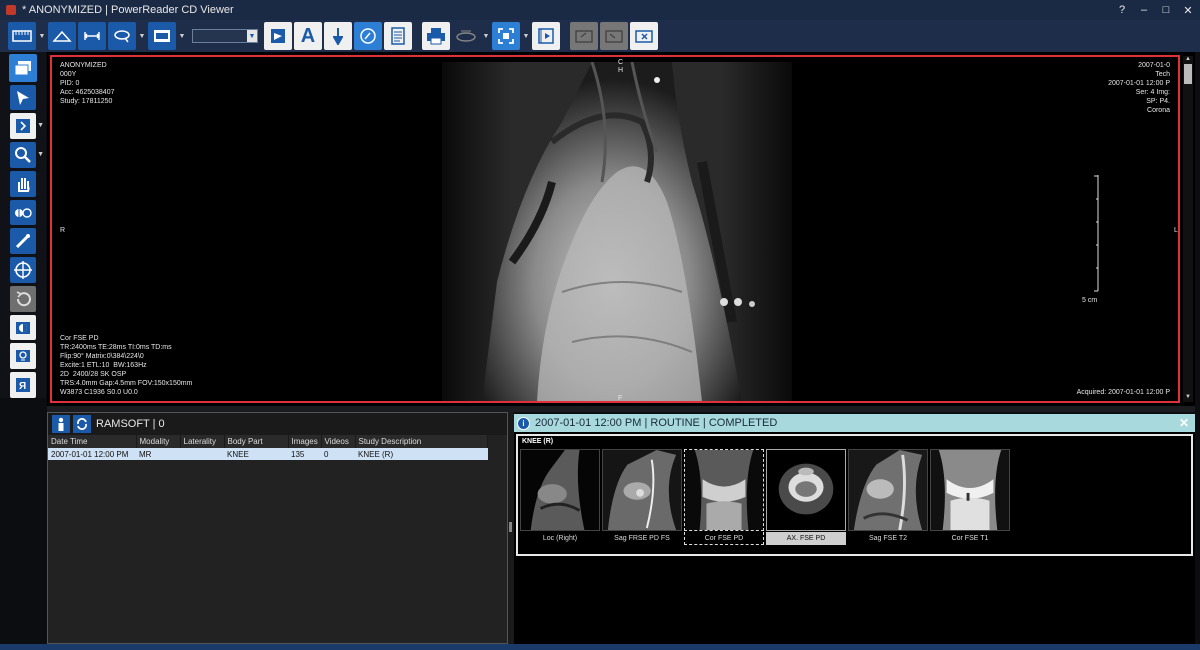 Image resolution: width=1200 pixels, height=650 pixels. Describe the element at coordinates (523, 423) in the screenshot. I see `info-icon: i` at that location.